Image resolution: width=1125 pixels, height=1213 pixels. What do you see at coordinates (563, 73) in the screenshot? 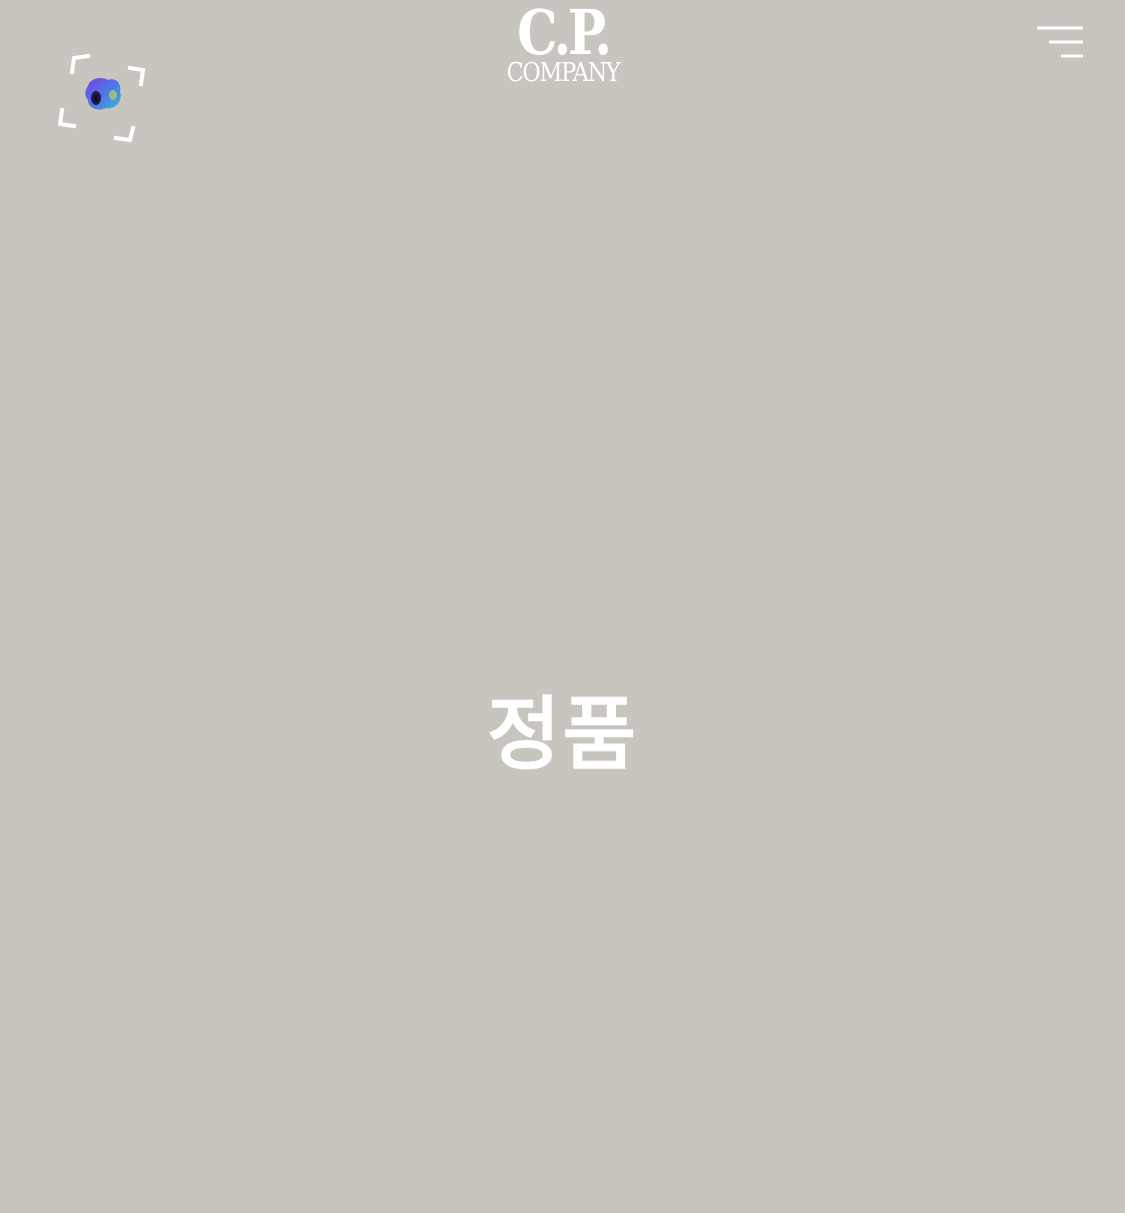
I see `logo-line-2: COMPANY` at bounding box center [563, 73].